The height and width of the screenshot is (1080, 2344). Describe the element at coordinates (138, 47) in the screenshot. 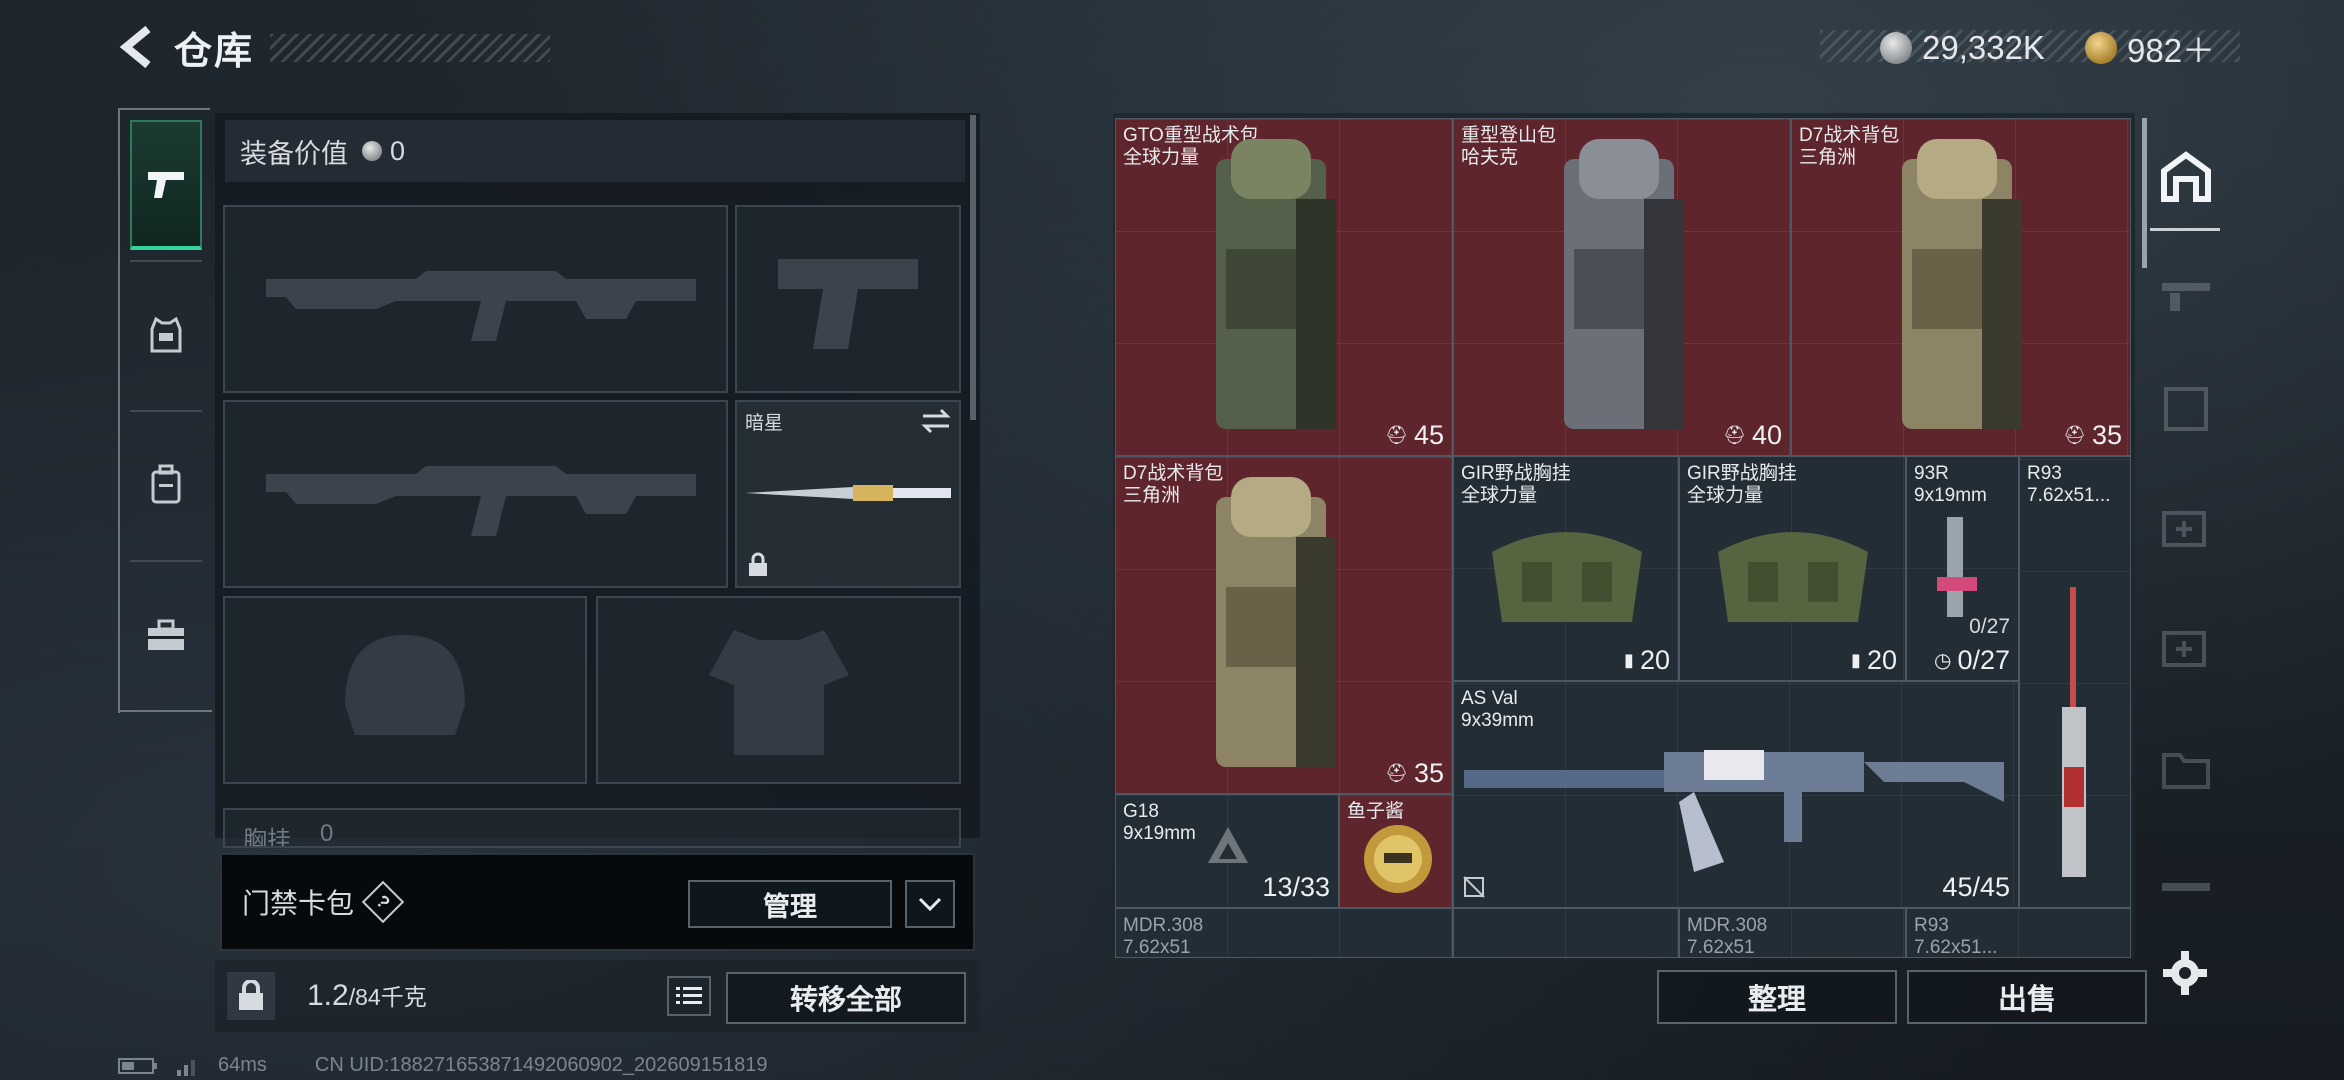

I see `back-arrow-icon` at that location.